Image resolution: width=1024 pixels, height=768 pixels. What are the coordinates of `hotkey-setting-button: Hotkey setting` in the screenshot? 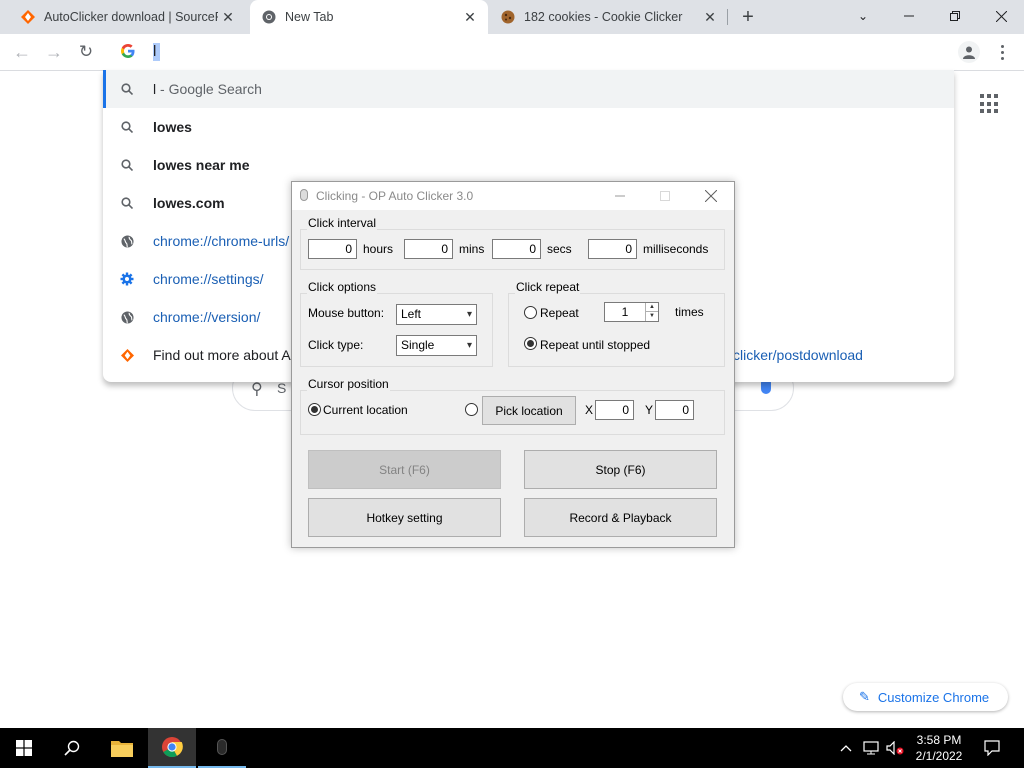 It's located at (404, 517).